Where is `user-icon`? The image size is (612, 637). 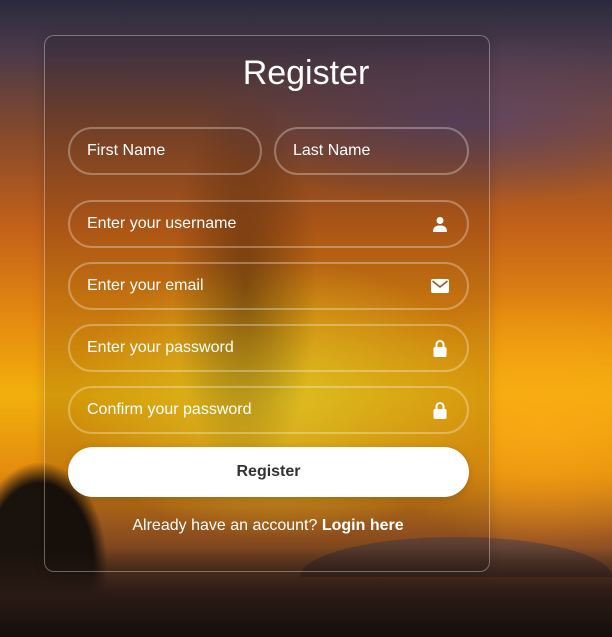 user-icon is located at coordinates (440, 224).